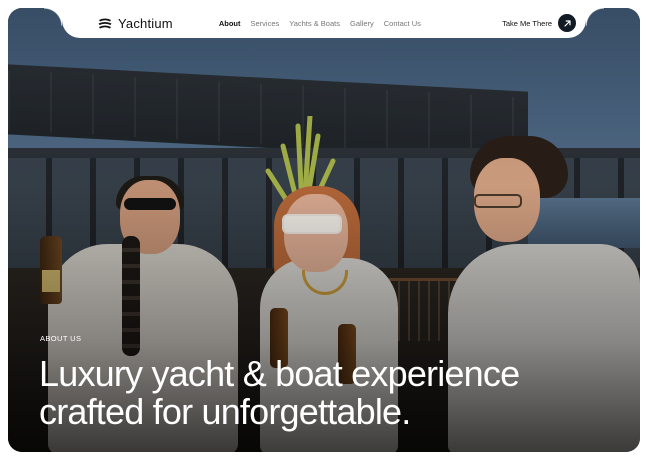  Describe the element at coordinates (225, 411) in the screenshot. I see `hero-headline-line-2: crafted for unforgettable.` at that location.